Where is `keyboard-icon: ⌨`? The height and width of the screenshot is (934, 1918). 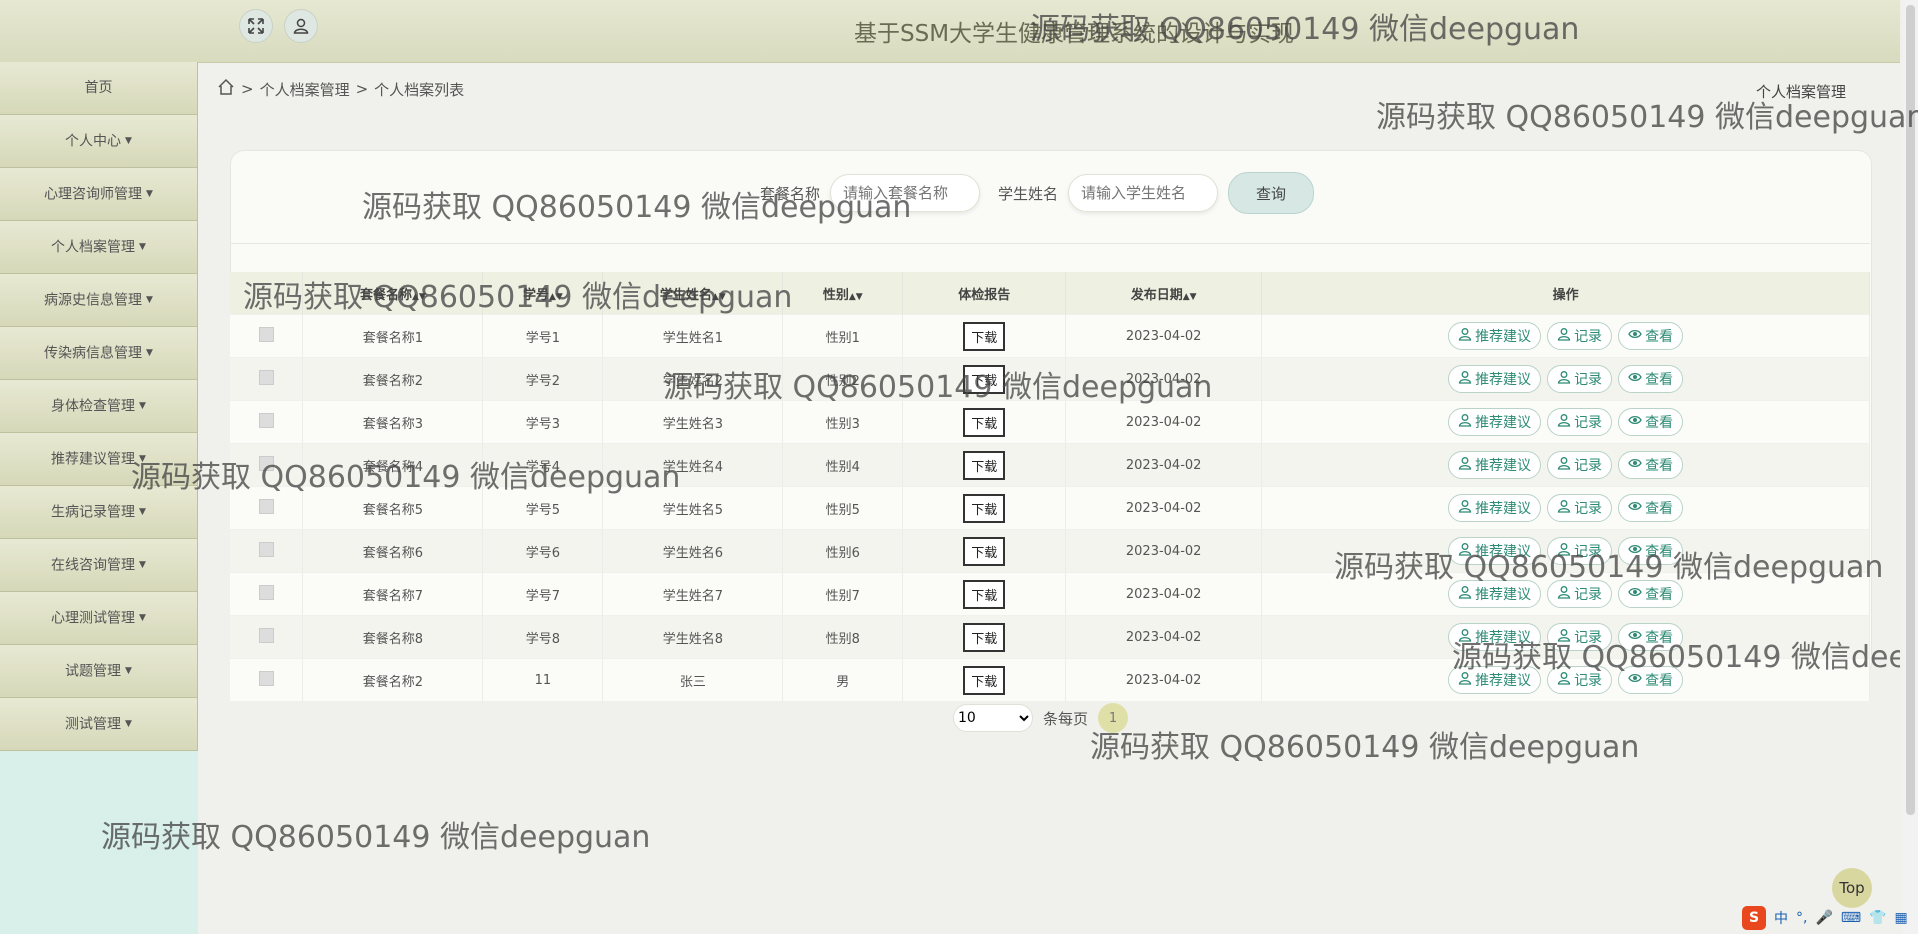 keyboard-icon: ⌨ is located at coordinates (1851, 918).